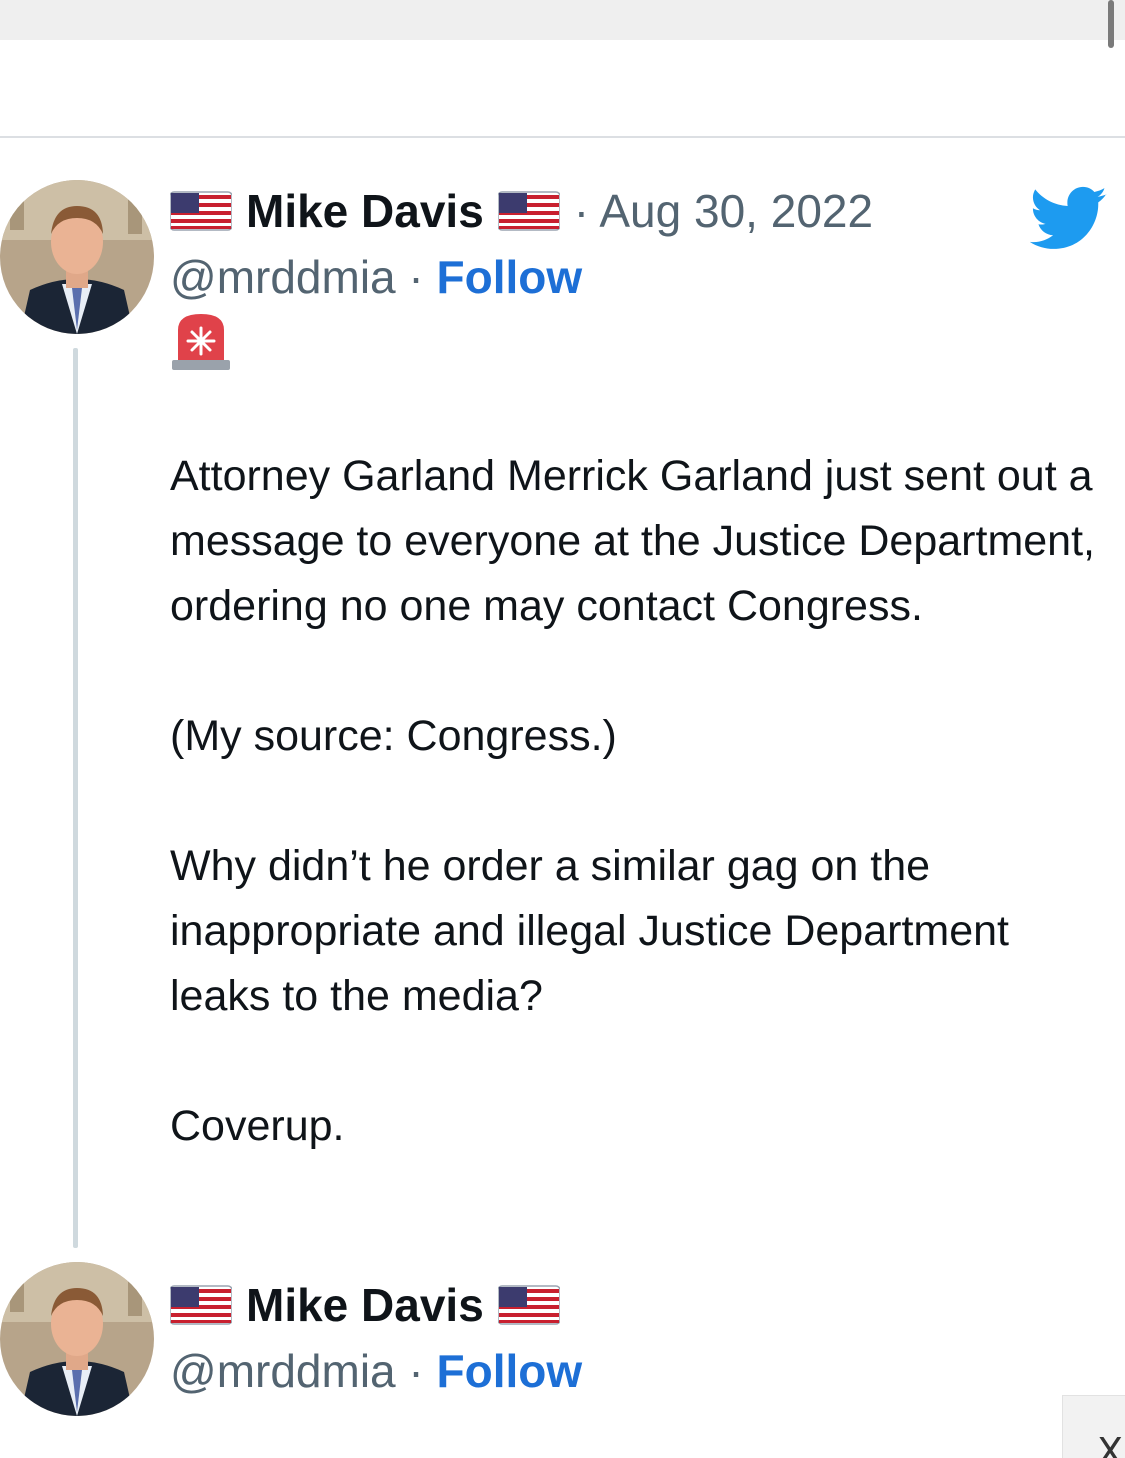 This screenshot has height=1458, width=1125. I want to click on twitter-bird-icon, so click(1069, 219).